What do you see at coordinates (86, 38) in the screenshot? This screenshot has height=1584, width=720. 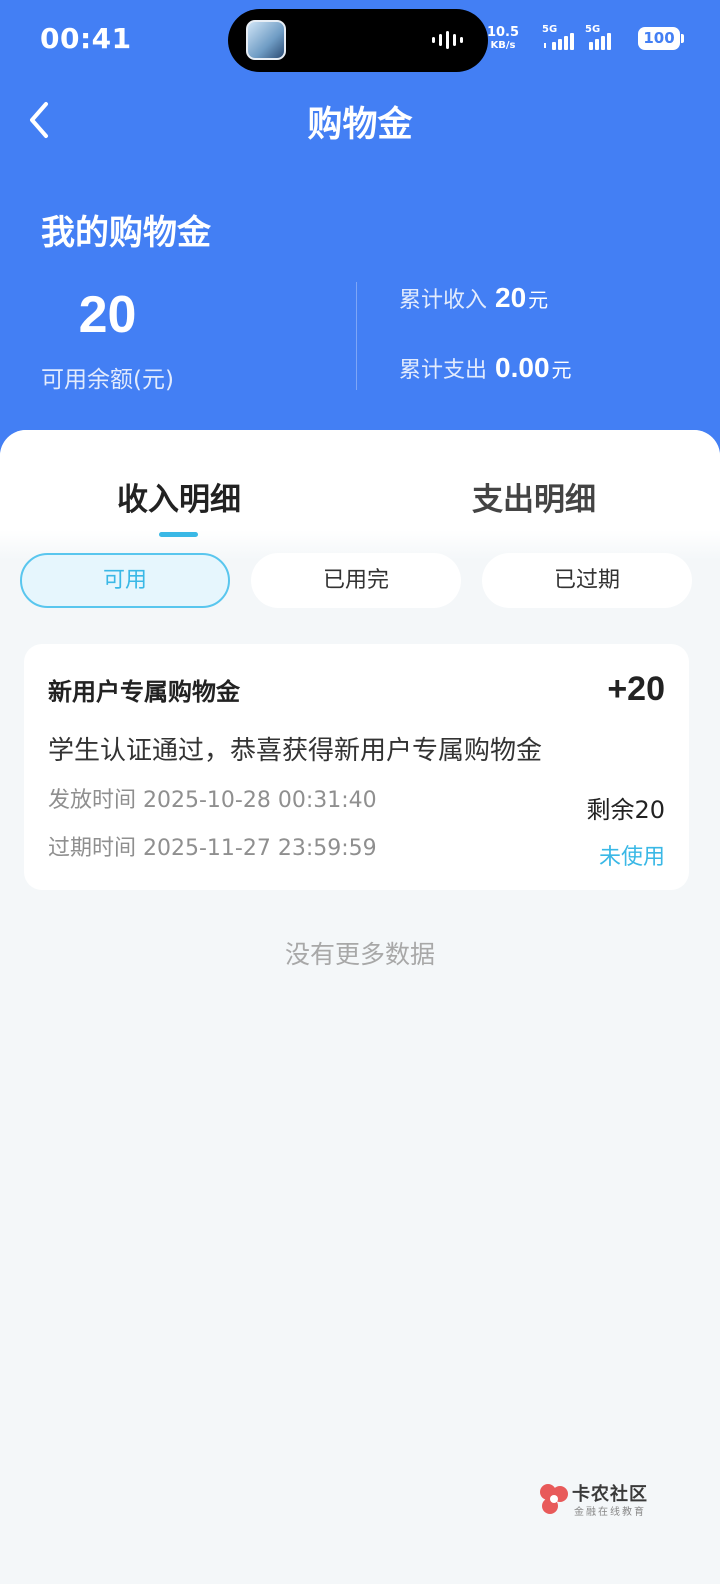 I see `status-time: 00:41` at bounding box center [86, 38].